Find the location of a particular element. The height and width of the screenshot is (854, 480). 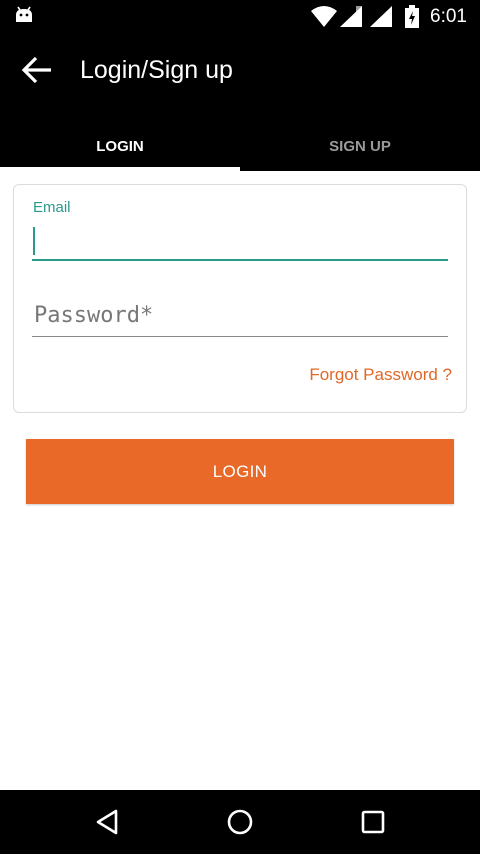

tab-bar: LOGIN SIGN UP is located at coordinates (240, 146).